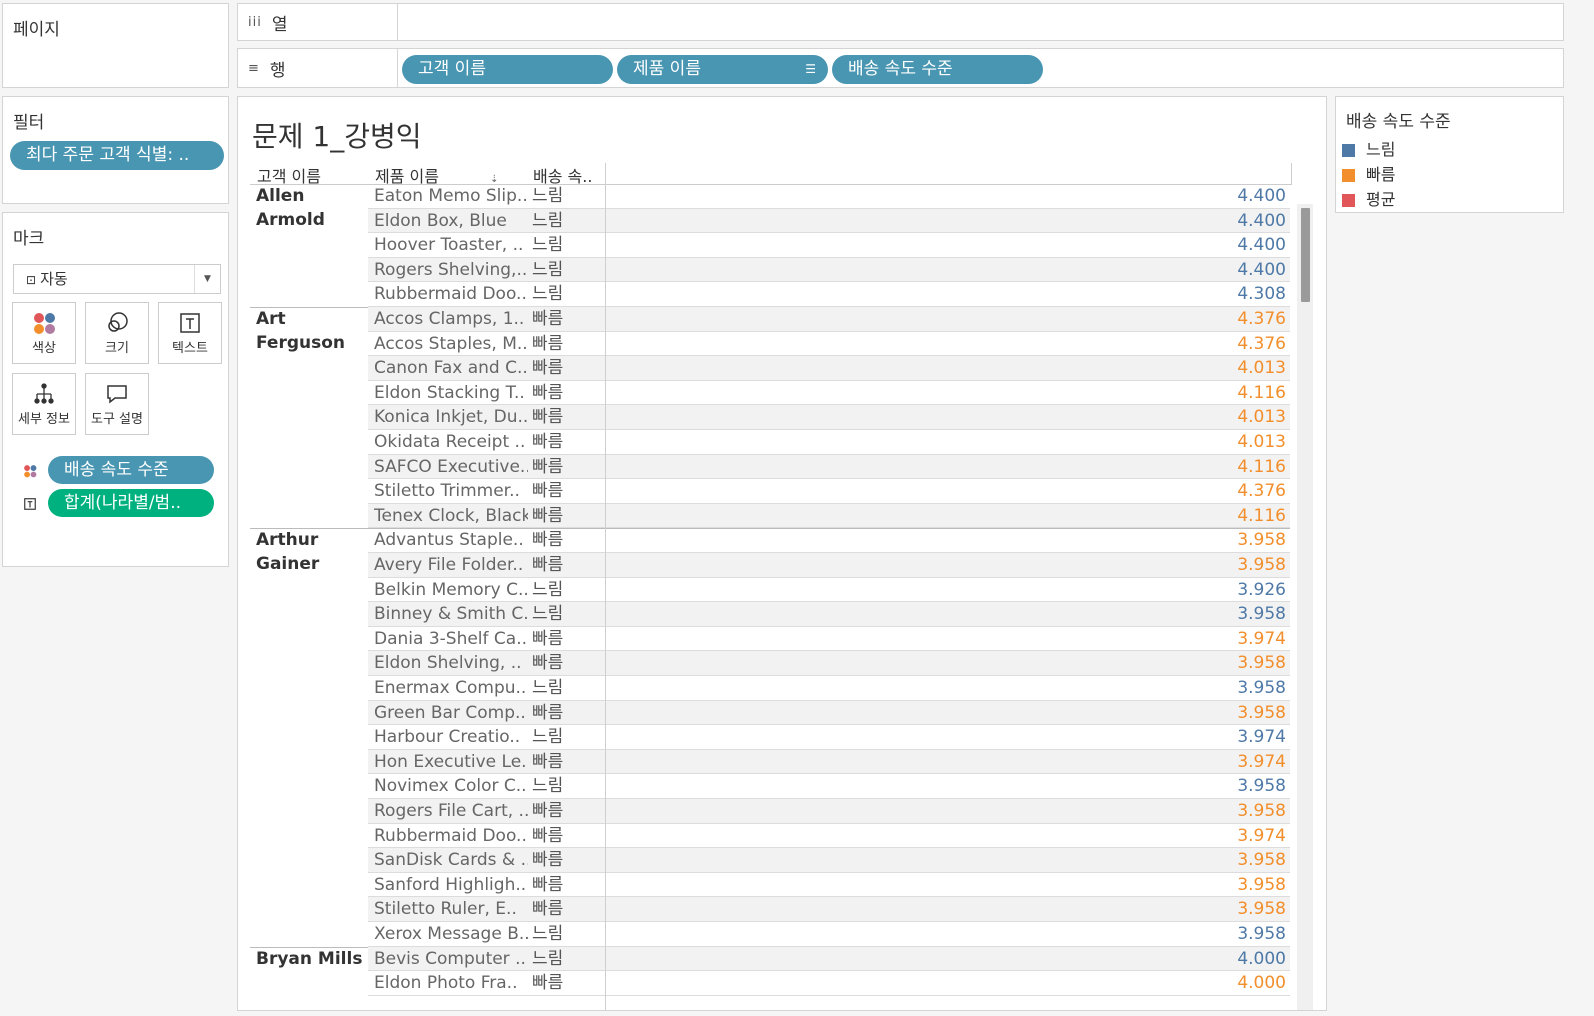  Describe the element at coordinates (1305, 255) in the screenshot. I see `scrollbar-thumb` at that location.